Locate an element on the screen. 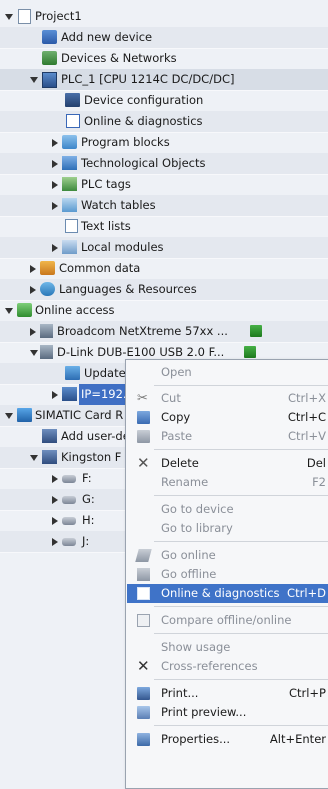 The image size is (328, 789). ip-device-icon is located at coordinates (69, 394).